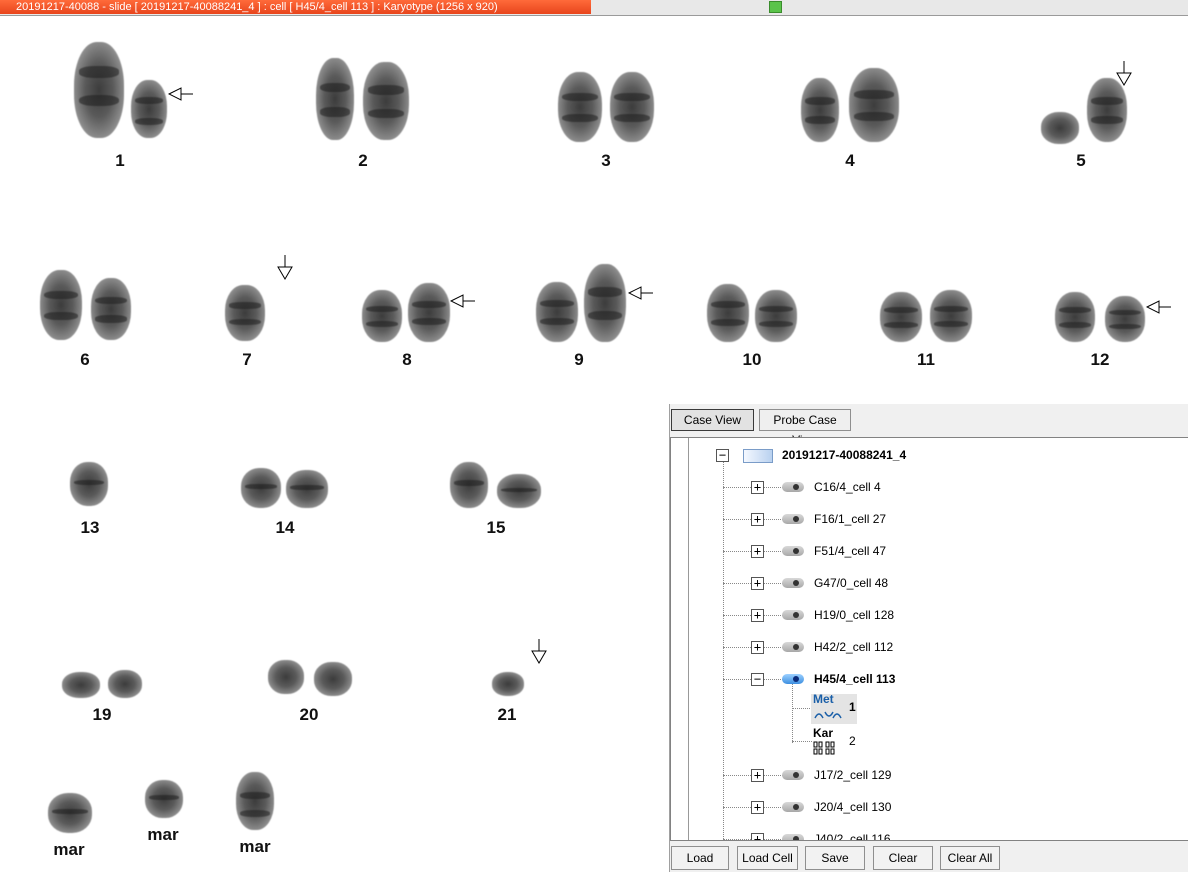 The width and height of the screenshot is (1188, 872). What do you see at coordinates (309, 714) in the screenshot?
I see `chromosome-label: 20` at bounding box center [309, 714].